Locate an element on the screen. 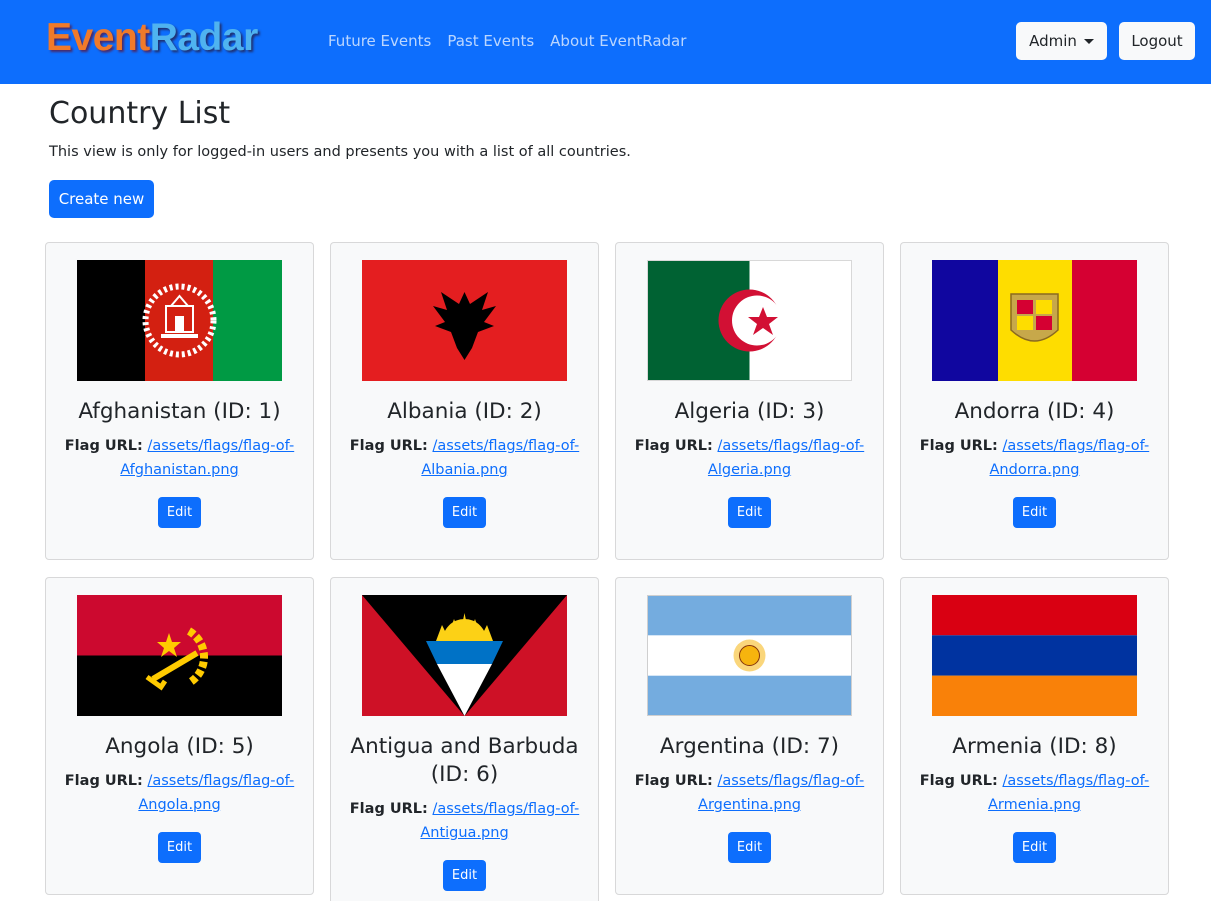  flag-image-andorra is located at coordinates (1034, 320).